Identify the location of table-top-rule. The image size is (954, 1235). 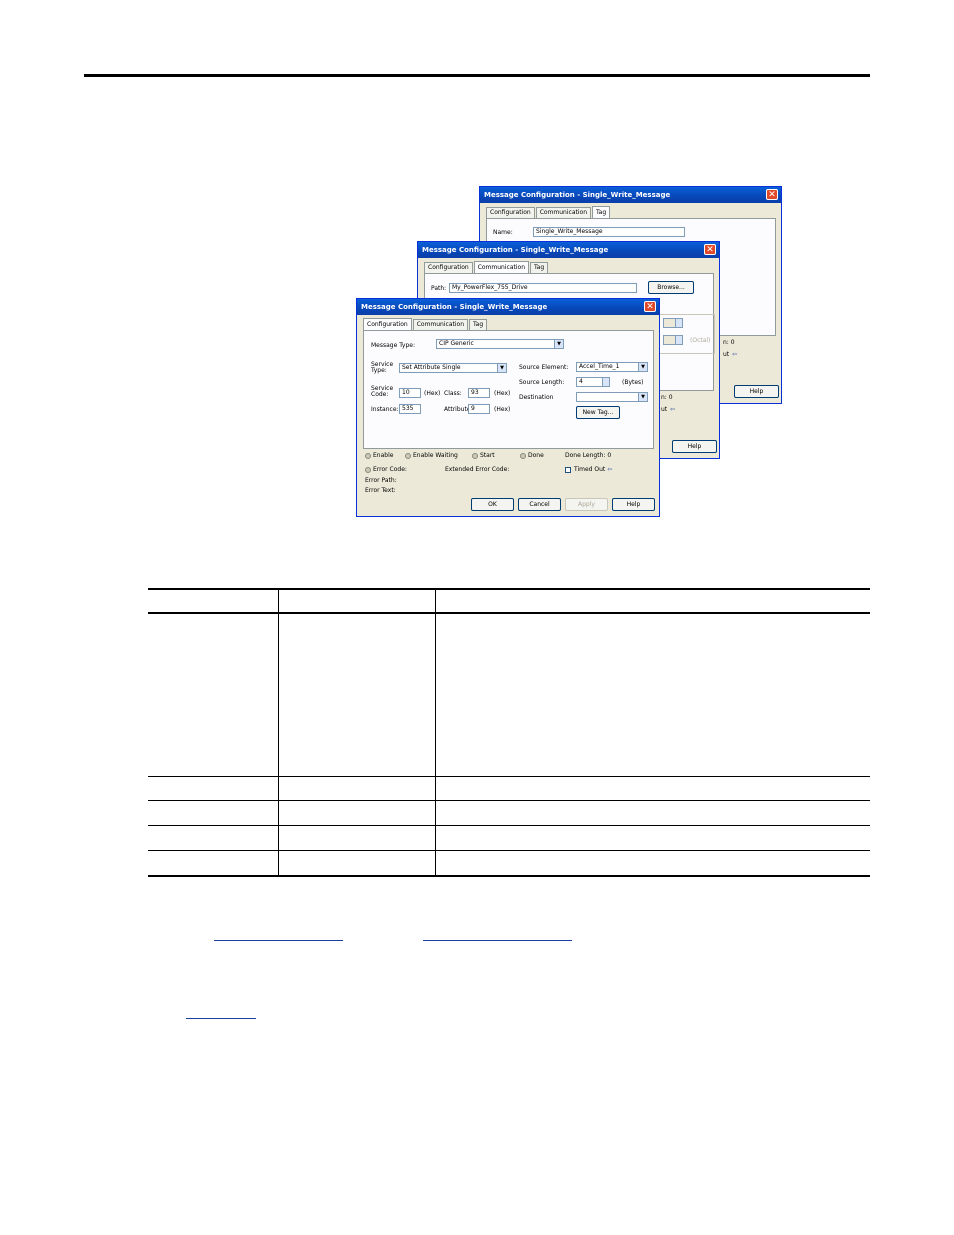
(509, 589).